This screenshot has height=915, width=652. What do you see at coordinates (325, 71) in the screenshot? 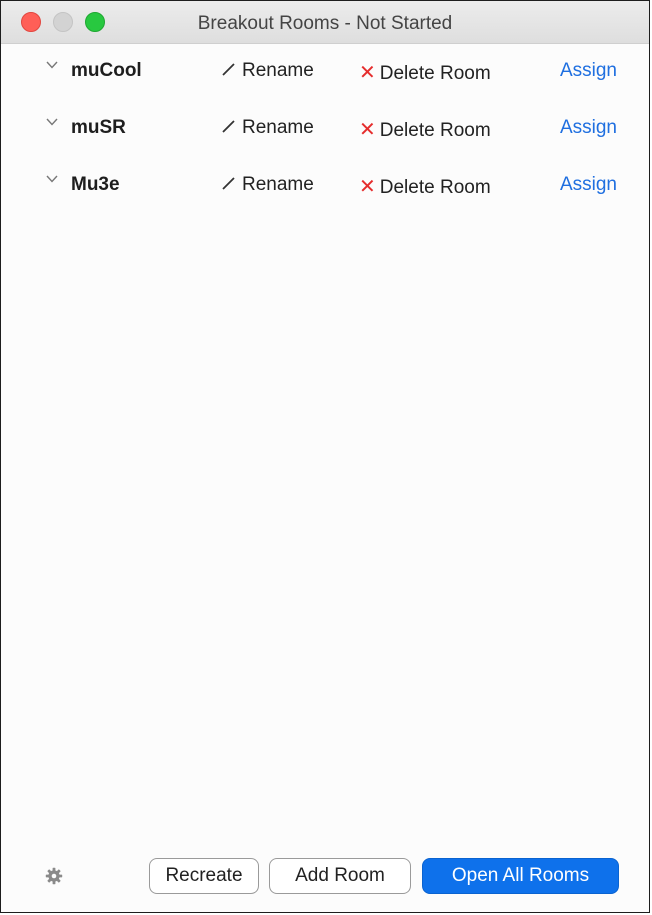
I see `room-row: muCool Rename ✕ Delete Room Assign` at bounding box center [325, 71].